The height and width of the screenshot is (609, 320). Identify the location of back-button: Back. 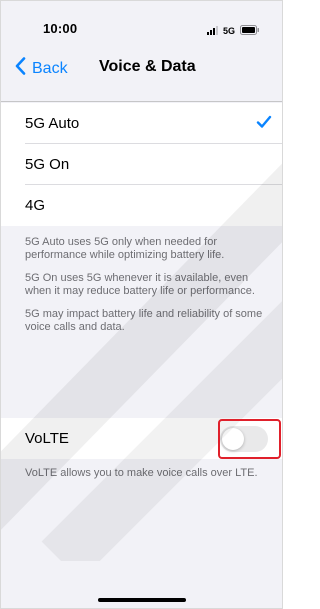
(41, 68).